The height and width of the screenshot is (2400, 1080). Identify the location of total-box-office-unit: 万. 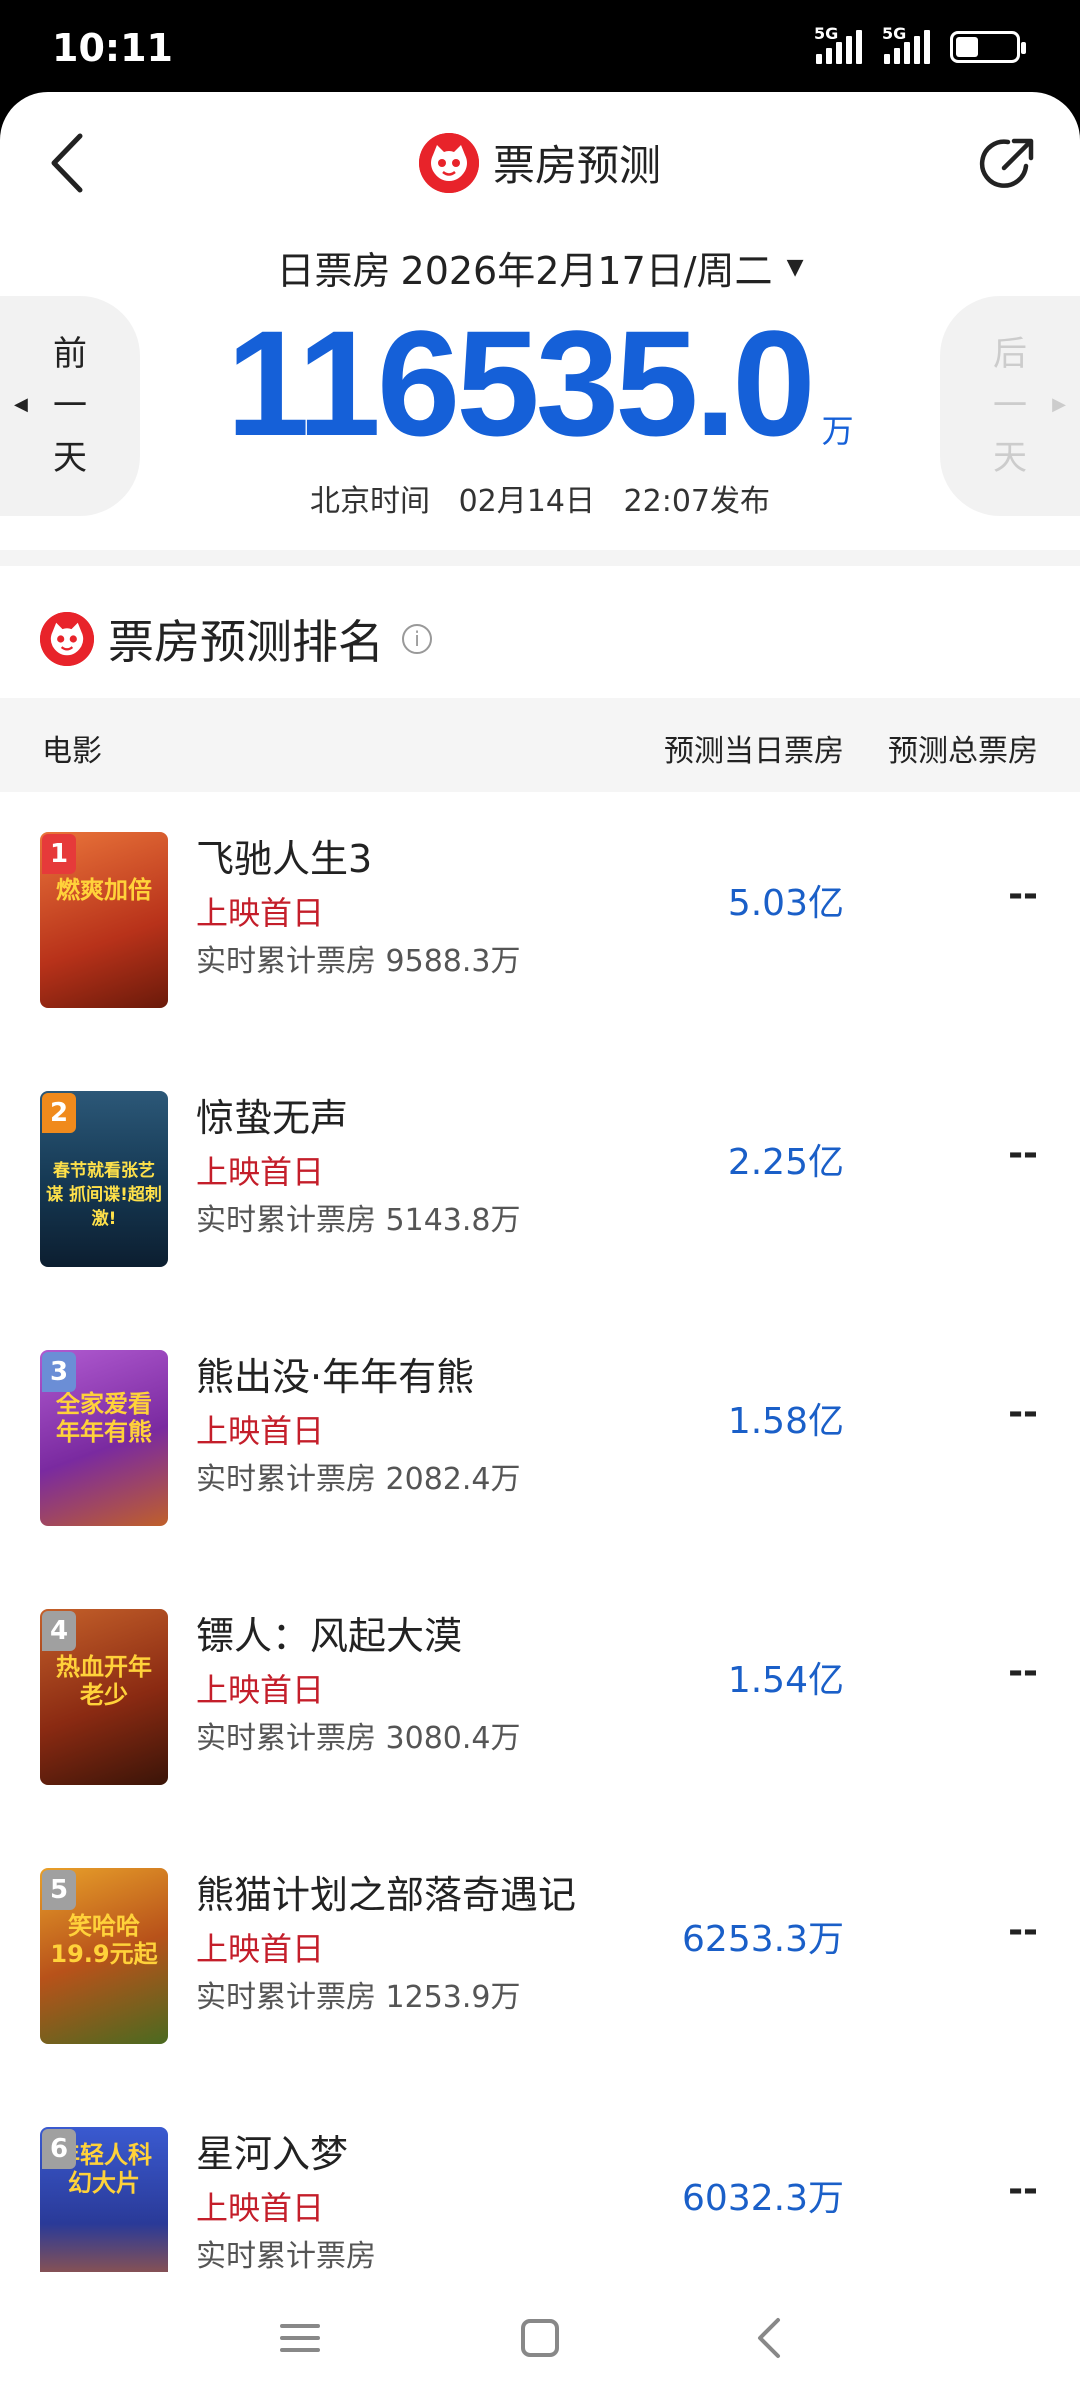
(837, 431).